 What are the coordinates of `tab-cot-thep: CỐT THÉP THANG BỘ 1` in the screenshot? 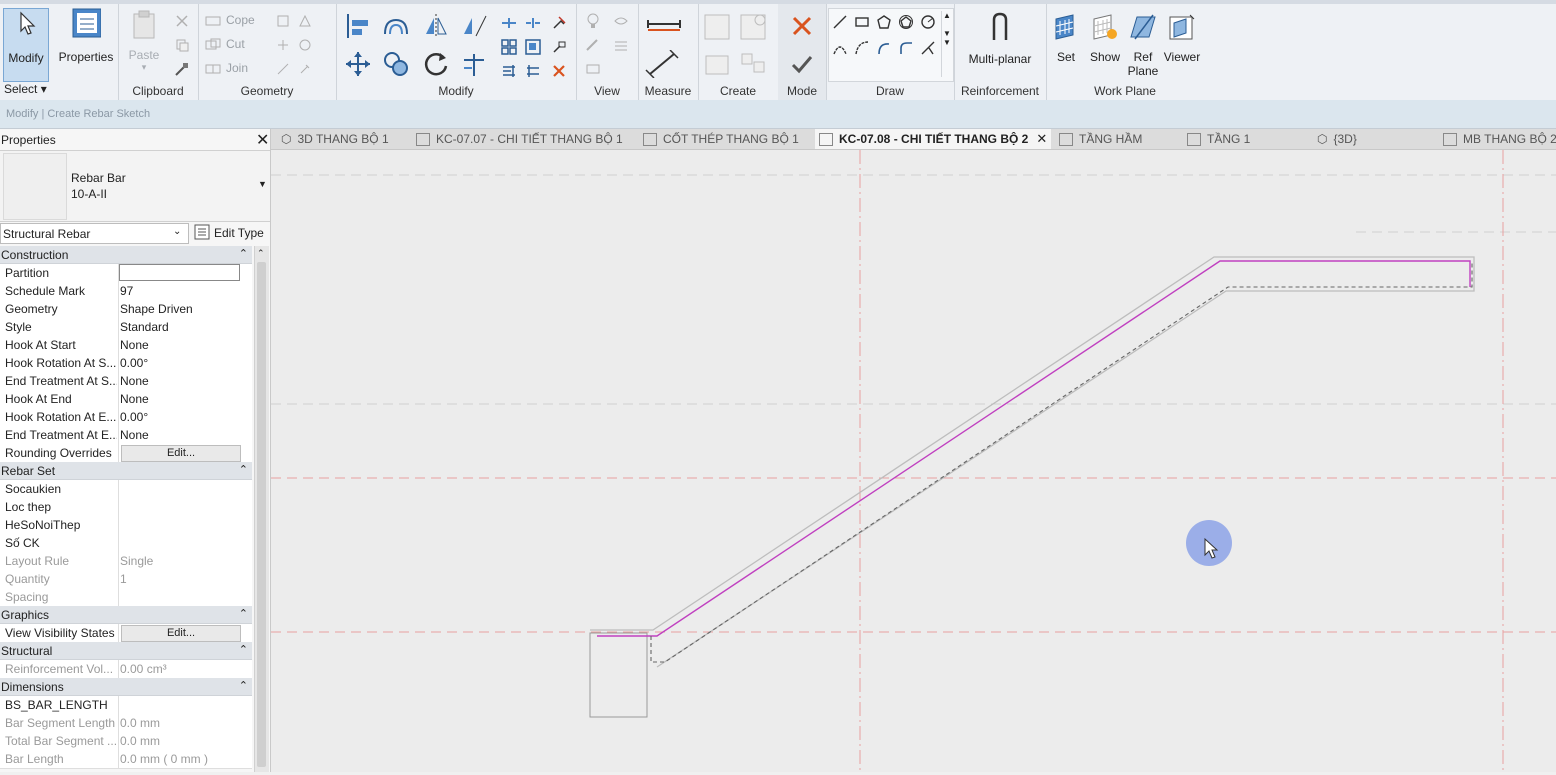 It's located at (721, 139).